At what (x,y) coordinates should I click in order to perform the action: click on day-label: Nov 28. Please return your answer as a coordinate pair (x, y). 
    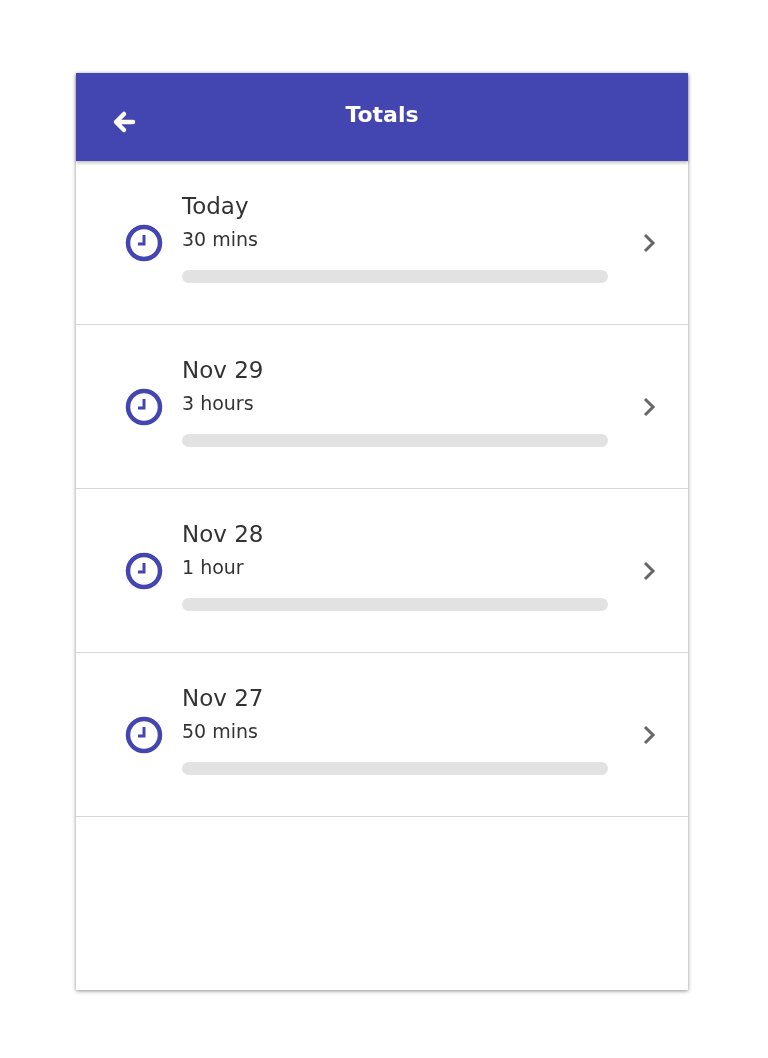
    Looking at the image, I should click on (223, 534).